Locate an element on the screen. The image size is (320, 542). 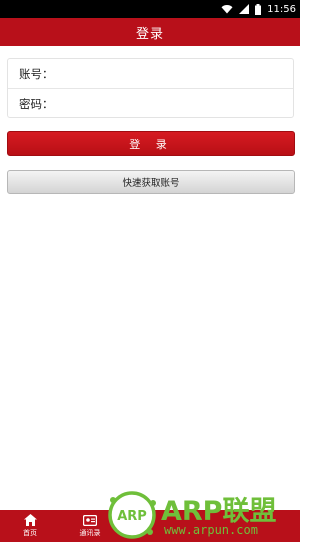
arp-logo-text: ARP is located at coordinates (132, 516).